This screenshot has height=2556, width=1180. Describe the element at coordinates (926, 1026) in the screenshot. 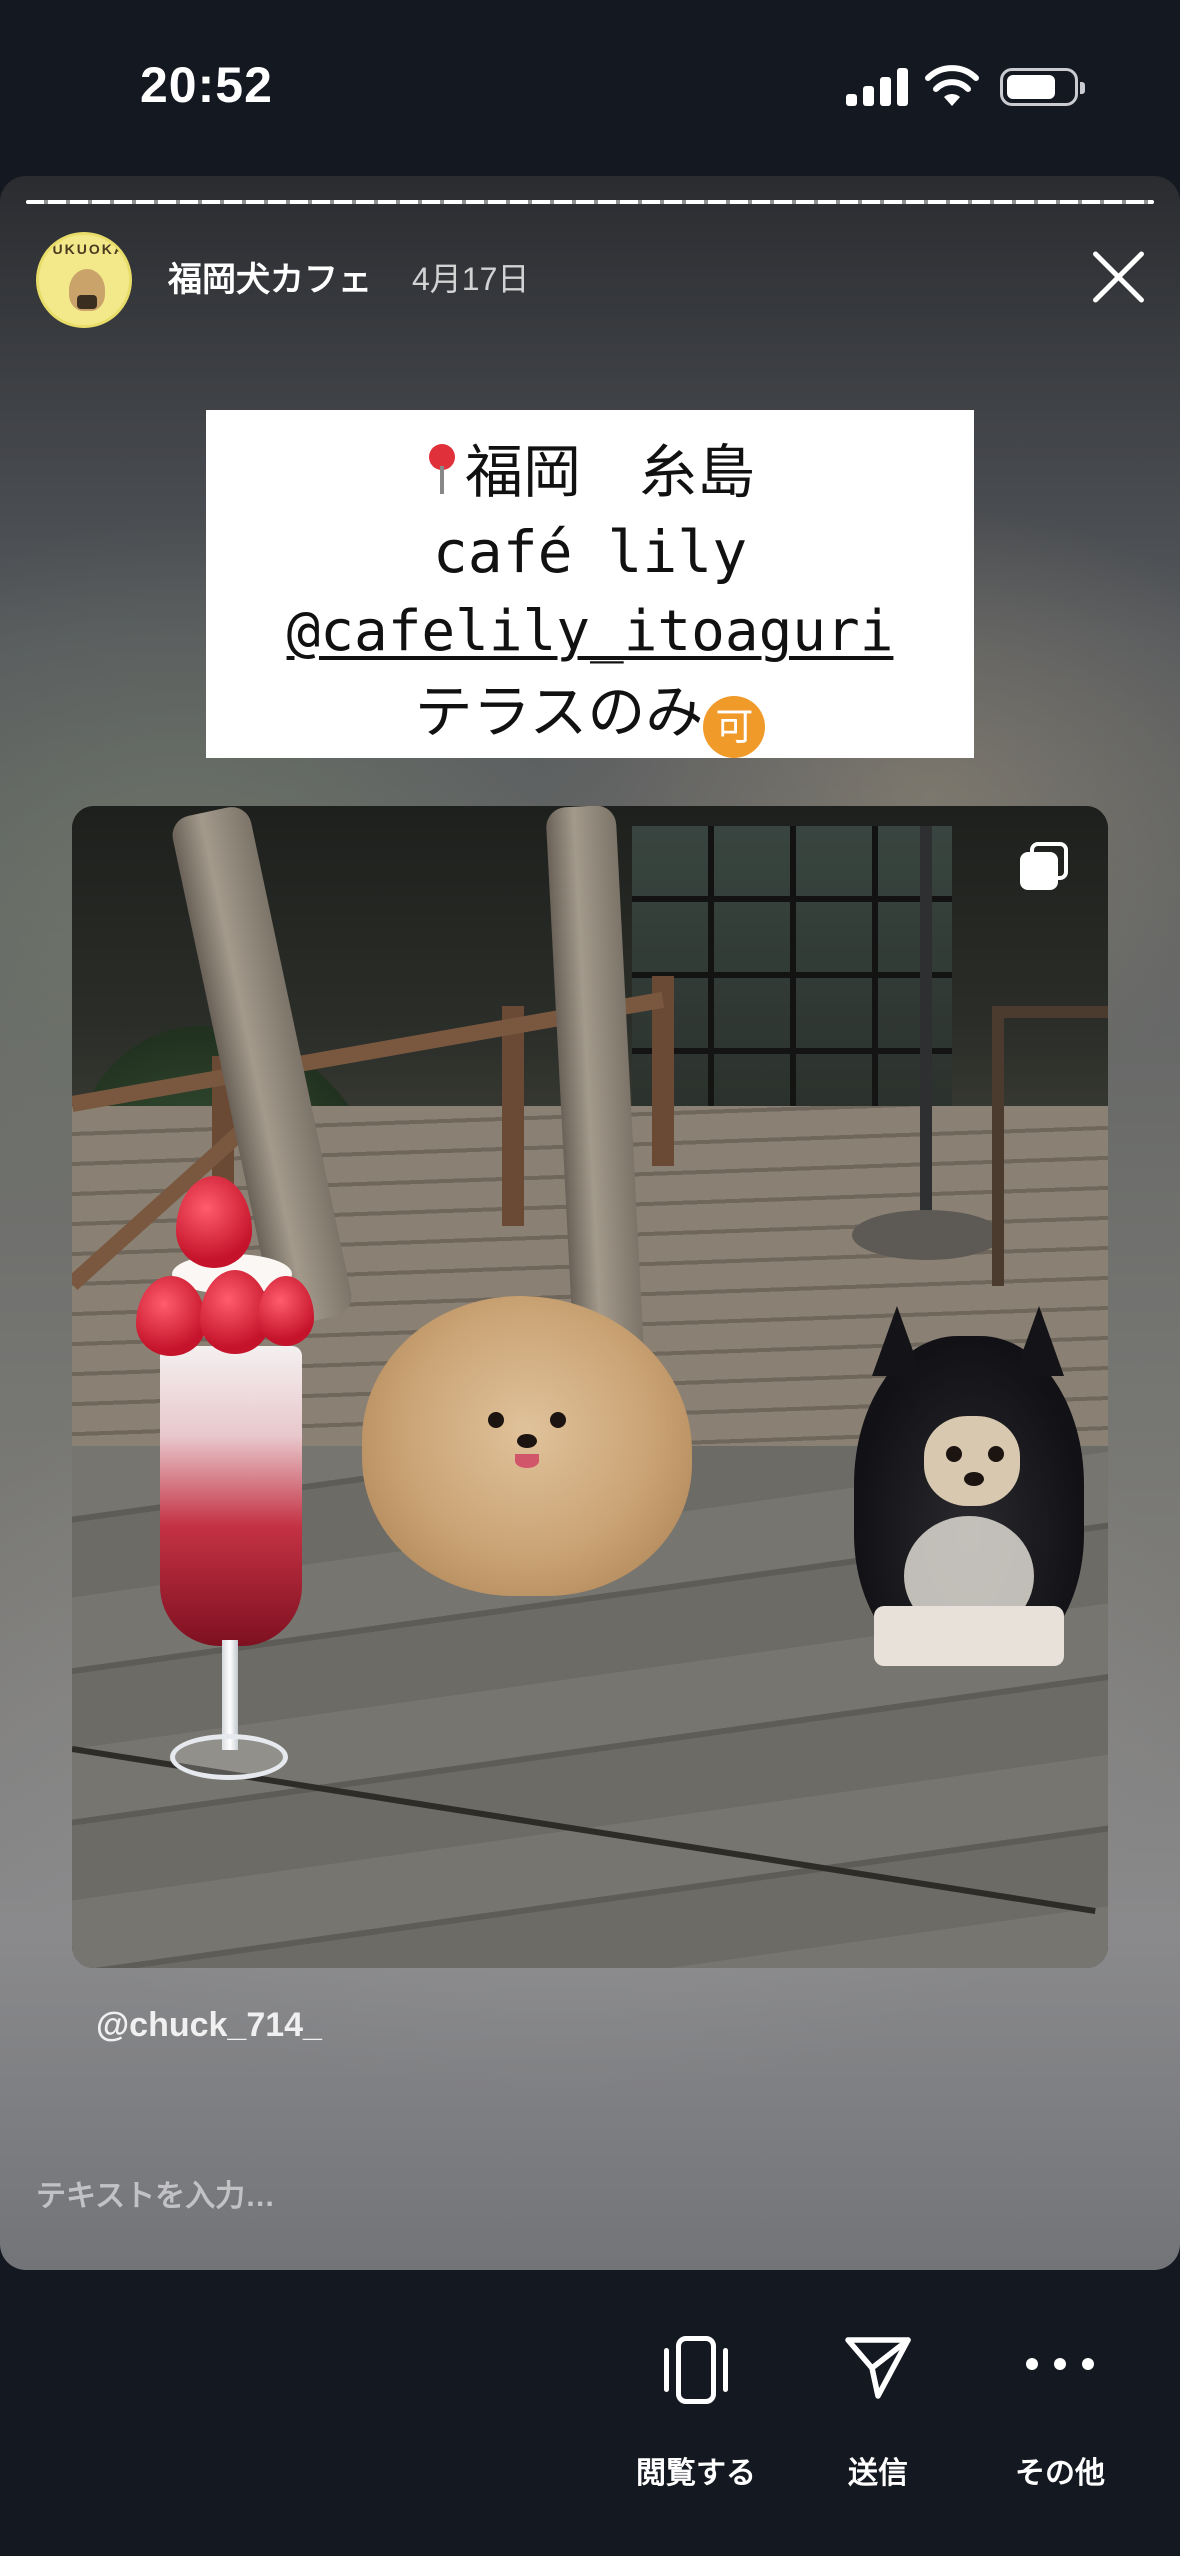

I see `umbrella-pole` at that location.